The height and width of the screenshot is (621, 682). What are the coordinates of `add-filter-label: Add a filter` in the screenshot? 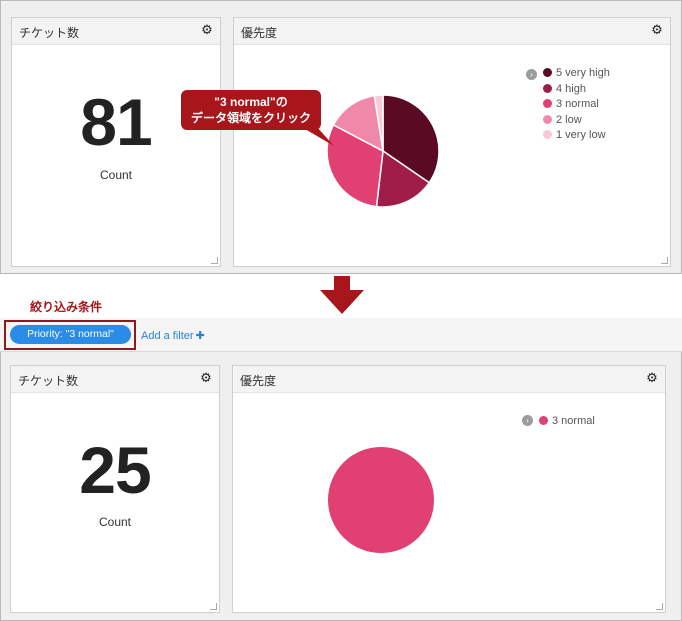 It's located at (167, 336).